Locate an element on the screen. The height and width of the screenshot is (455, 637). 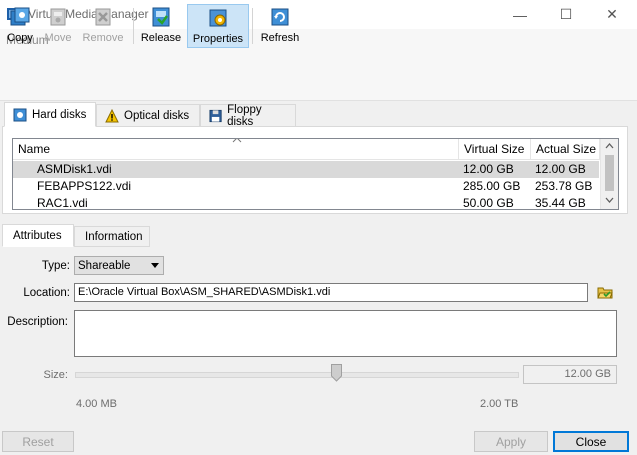
cell-virtual-size: 50.00 GB is located at coordinates (488, 203).